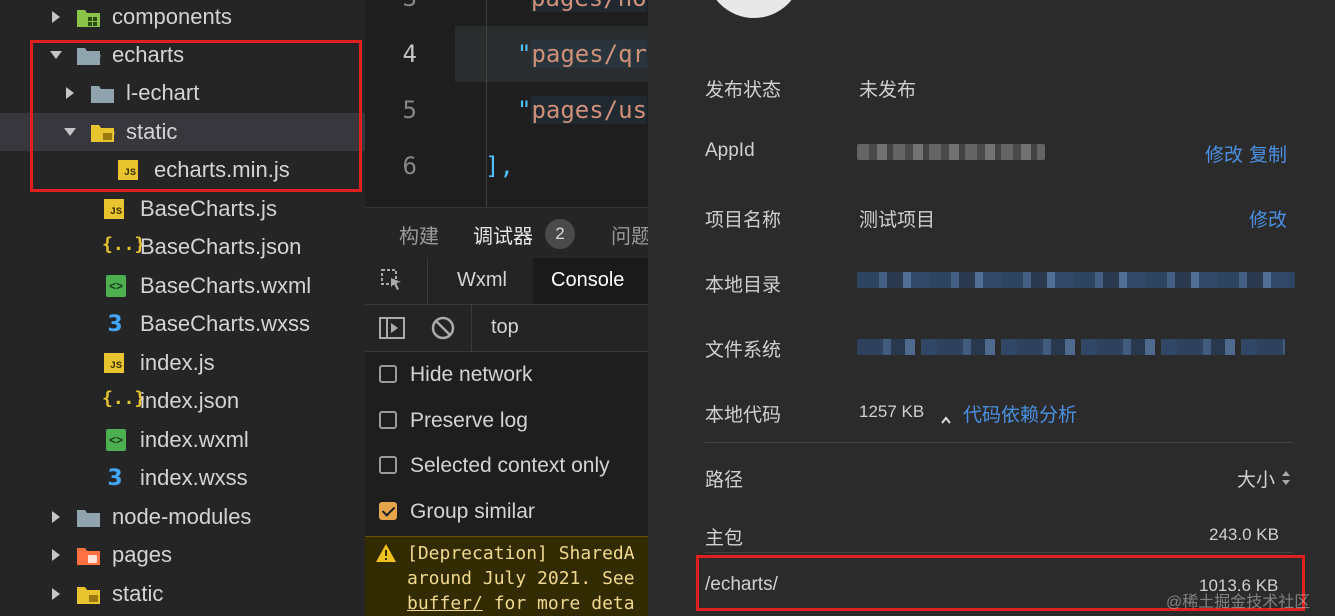 The height and width of the screenshot is (616, 1335). I want to click on tree-item: JS index.js, so click(182, 363).